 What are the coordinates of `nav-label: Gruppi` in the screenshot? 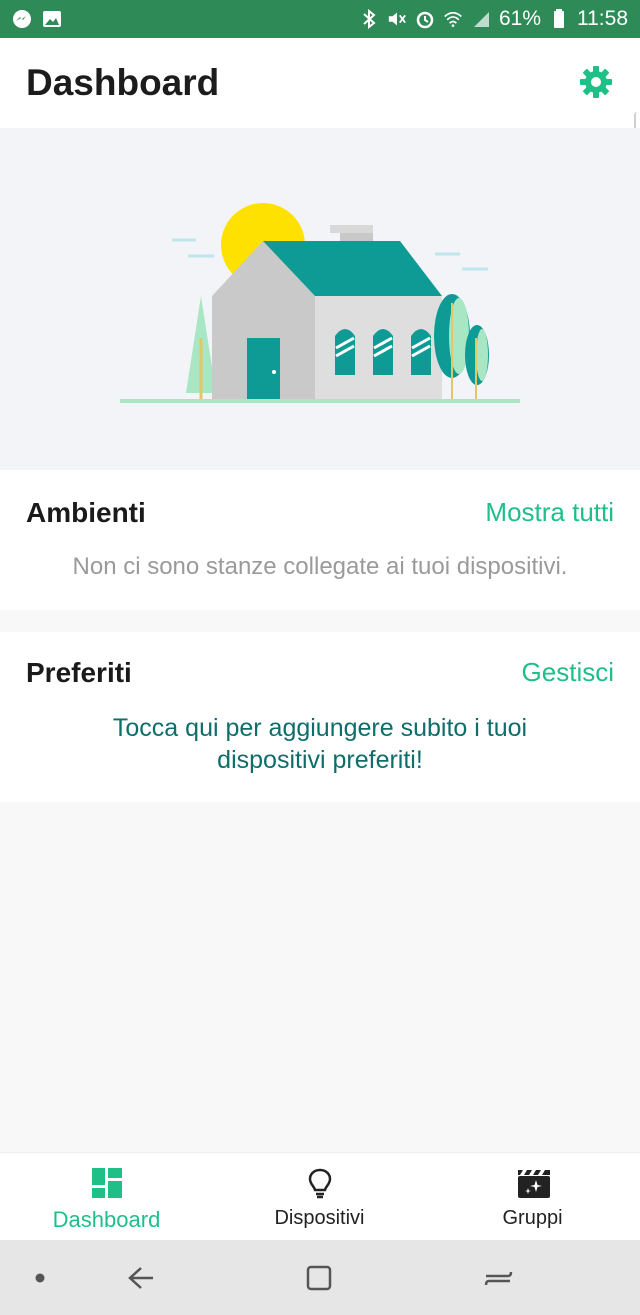 It's located at (532, 1218).